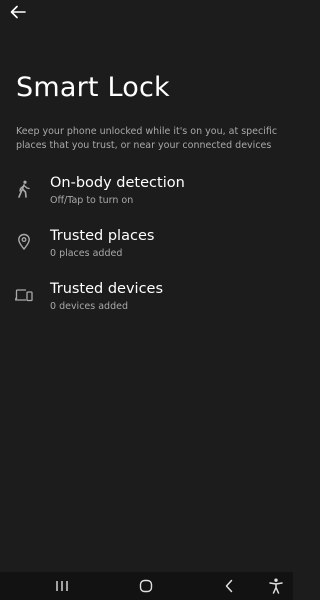 The height and width of the screenshot is (600, 320). I want to click on navigation-bar, so click(146, 586).